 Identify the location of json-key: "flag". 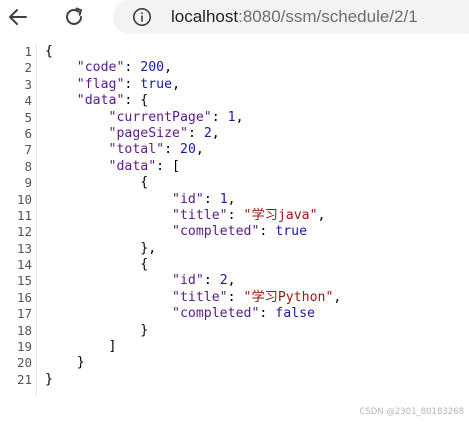
(100, 84).